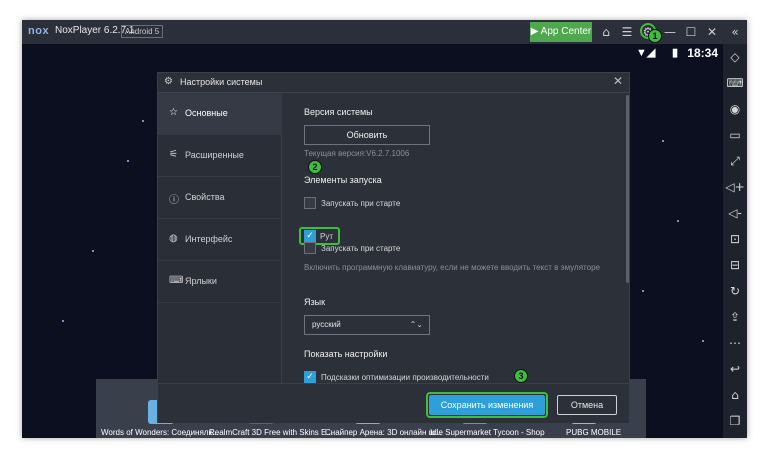  I want to click on volume-up-icon: ◁+, so click(735, 187).